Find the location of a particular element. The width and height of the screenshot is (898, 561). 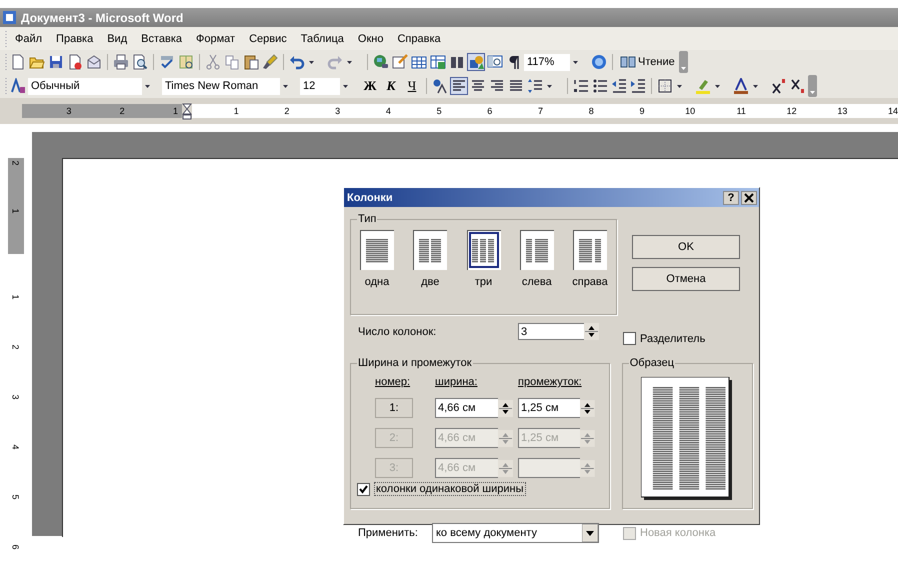

globe-icon is located at coordinates (381, 62).